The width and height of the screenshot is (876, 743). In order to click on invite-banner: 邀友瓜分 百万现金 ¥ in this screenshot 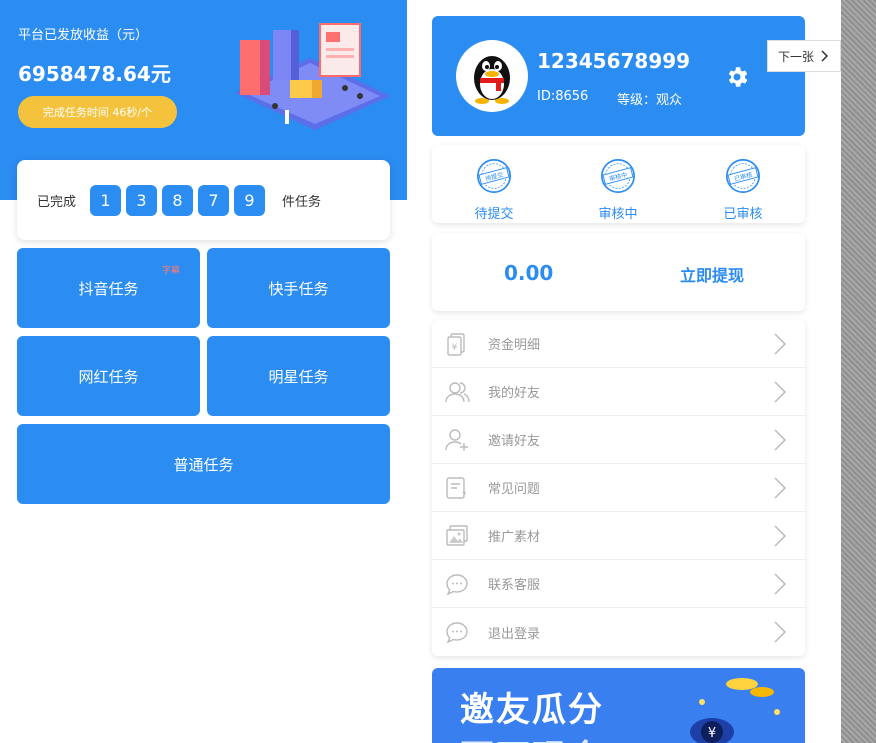, I will do `click(618, 705)`.